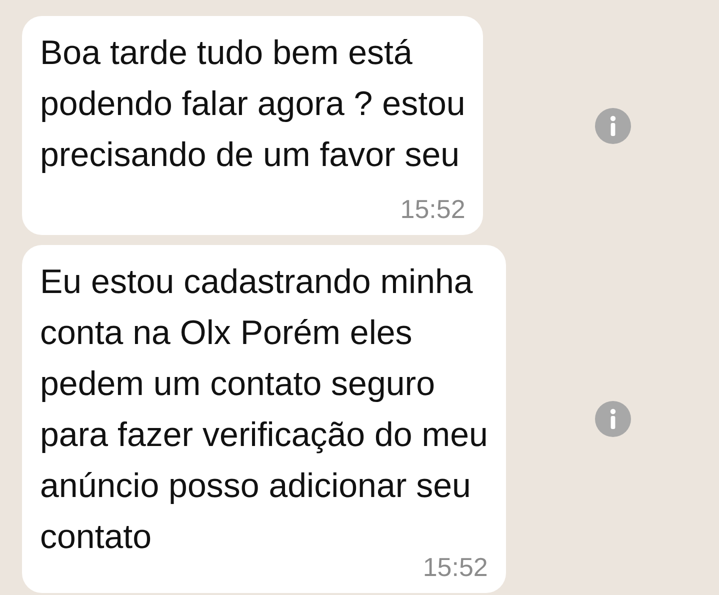  Describe the element at coordinates (433, 209) in the screenshot. I see `message-time: 15:52` at that location.